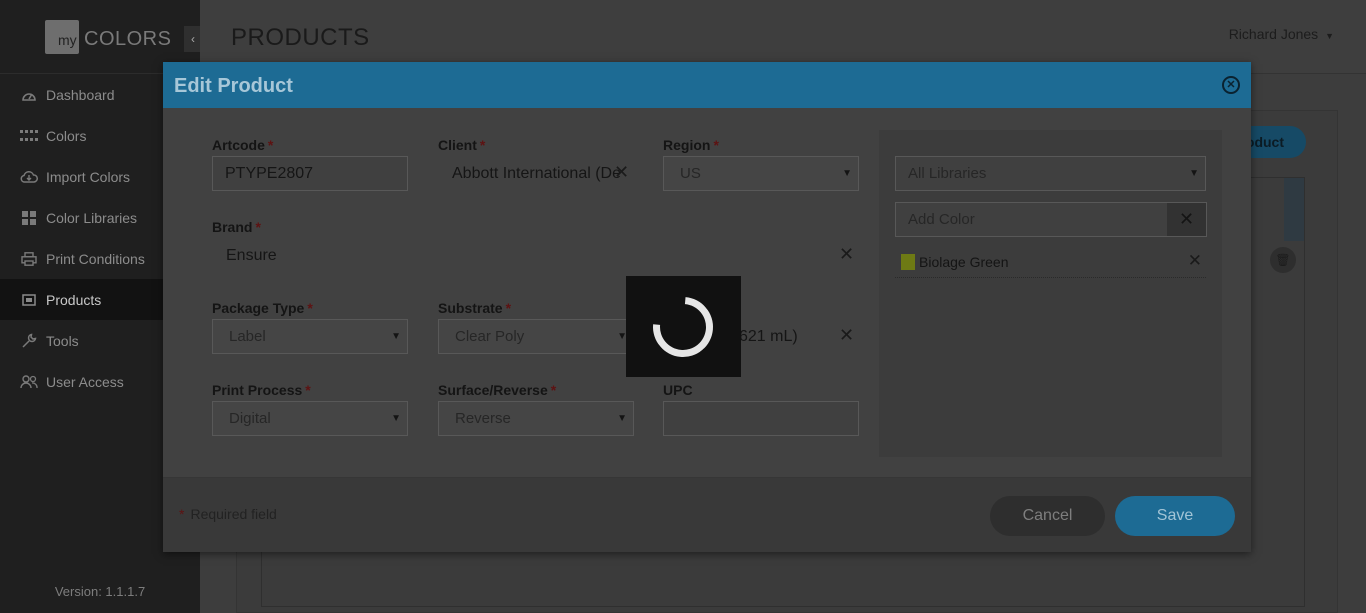 The width and height of the screenshot is (1366, 613). Describe the element at coordinates (1050, 173) in the screenshot. I see `library-select: All Libraries ▼` at that location.